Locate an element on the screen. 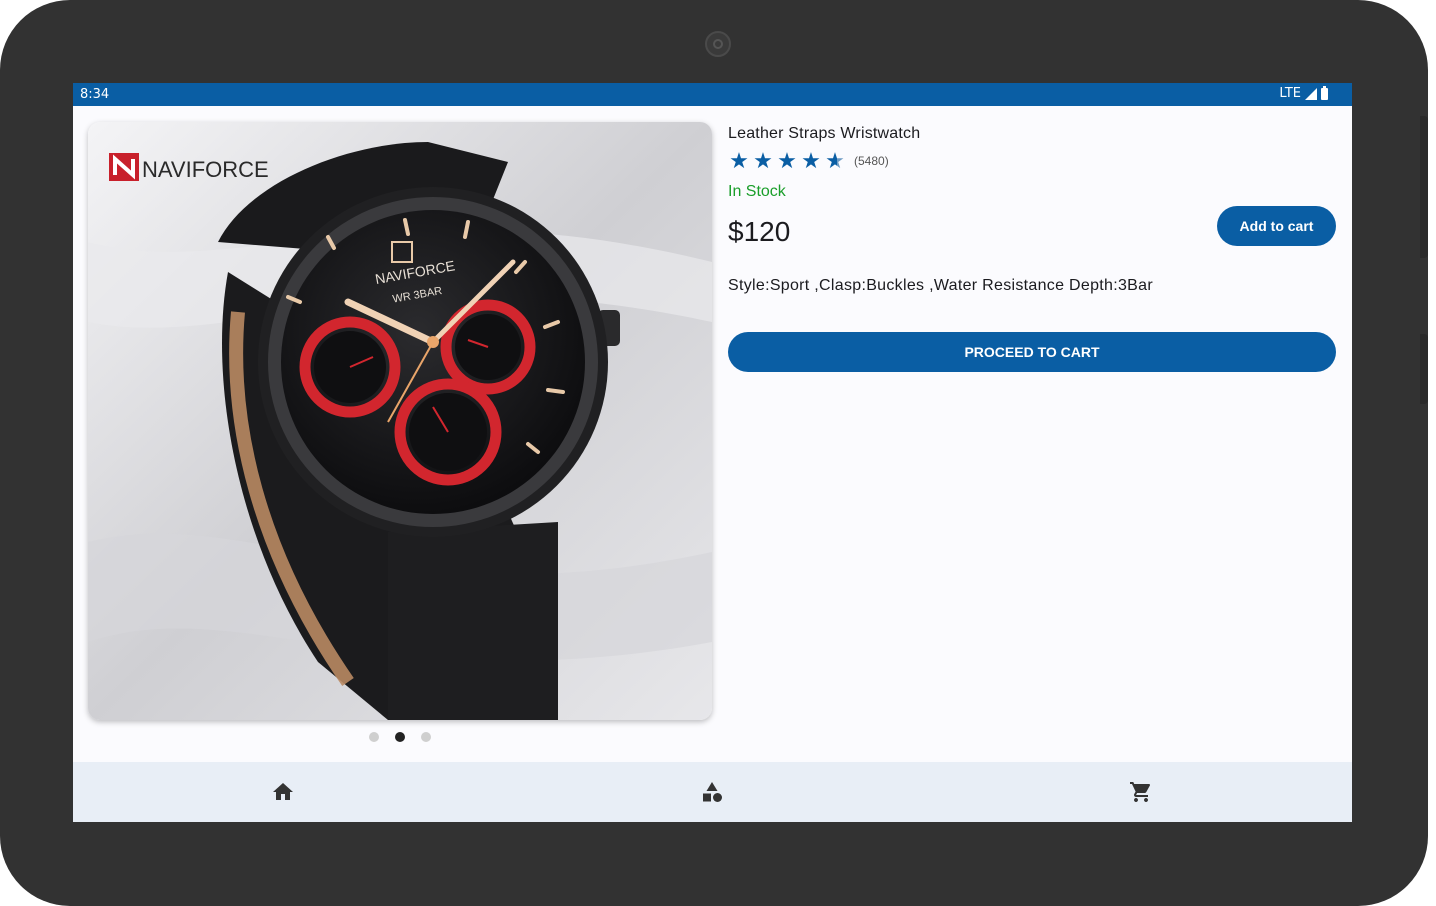 This screenshot has height=906, width=1436. power-button is located at coordinates (1424, 369).